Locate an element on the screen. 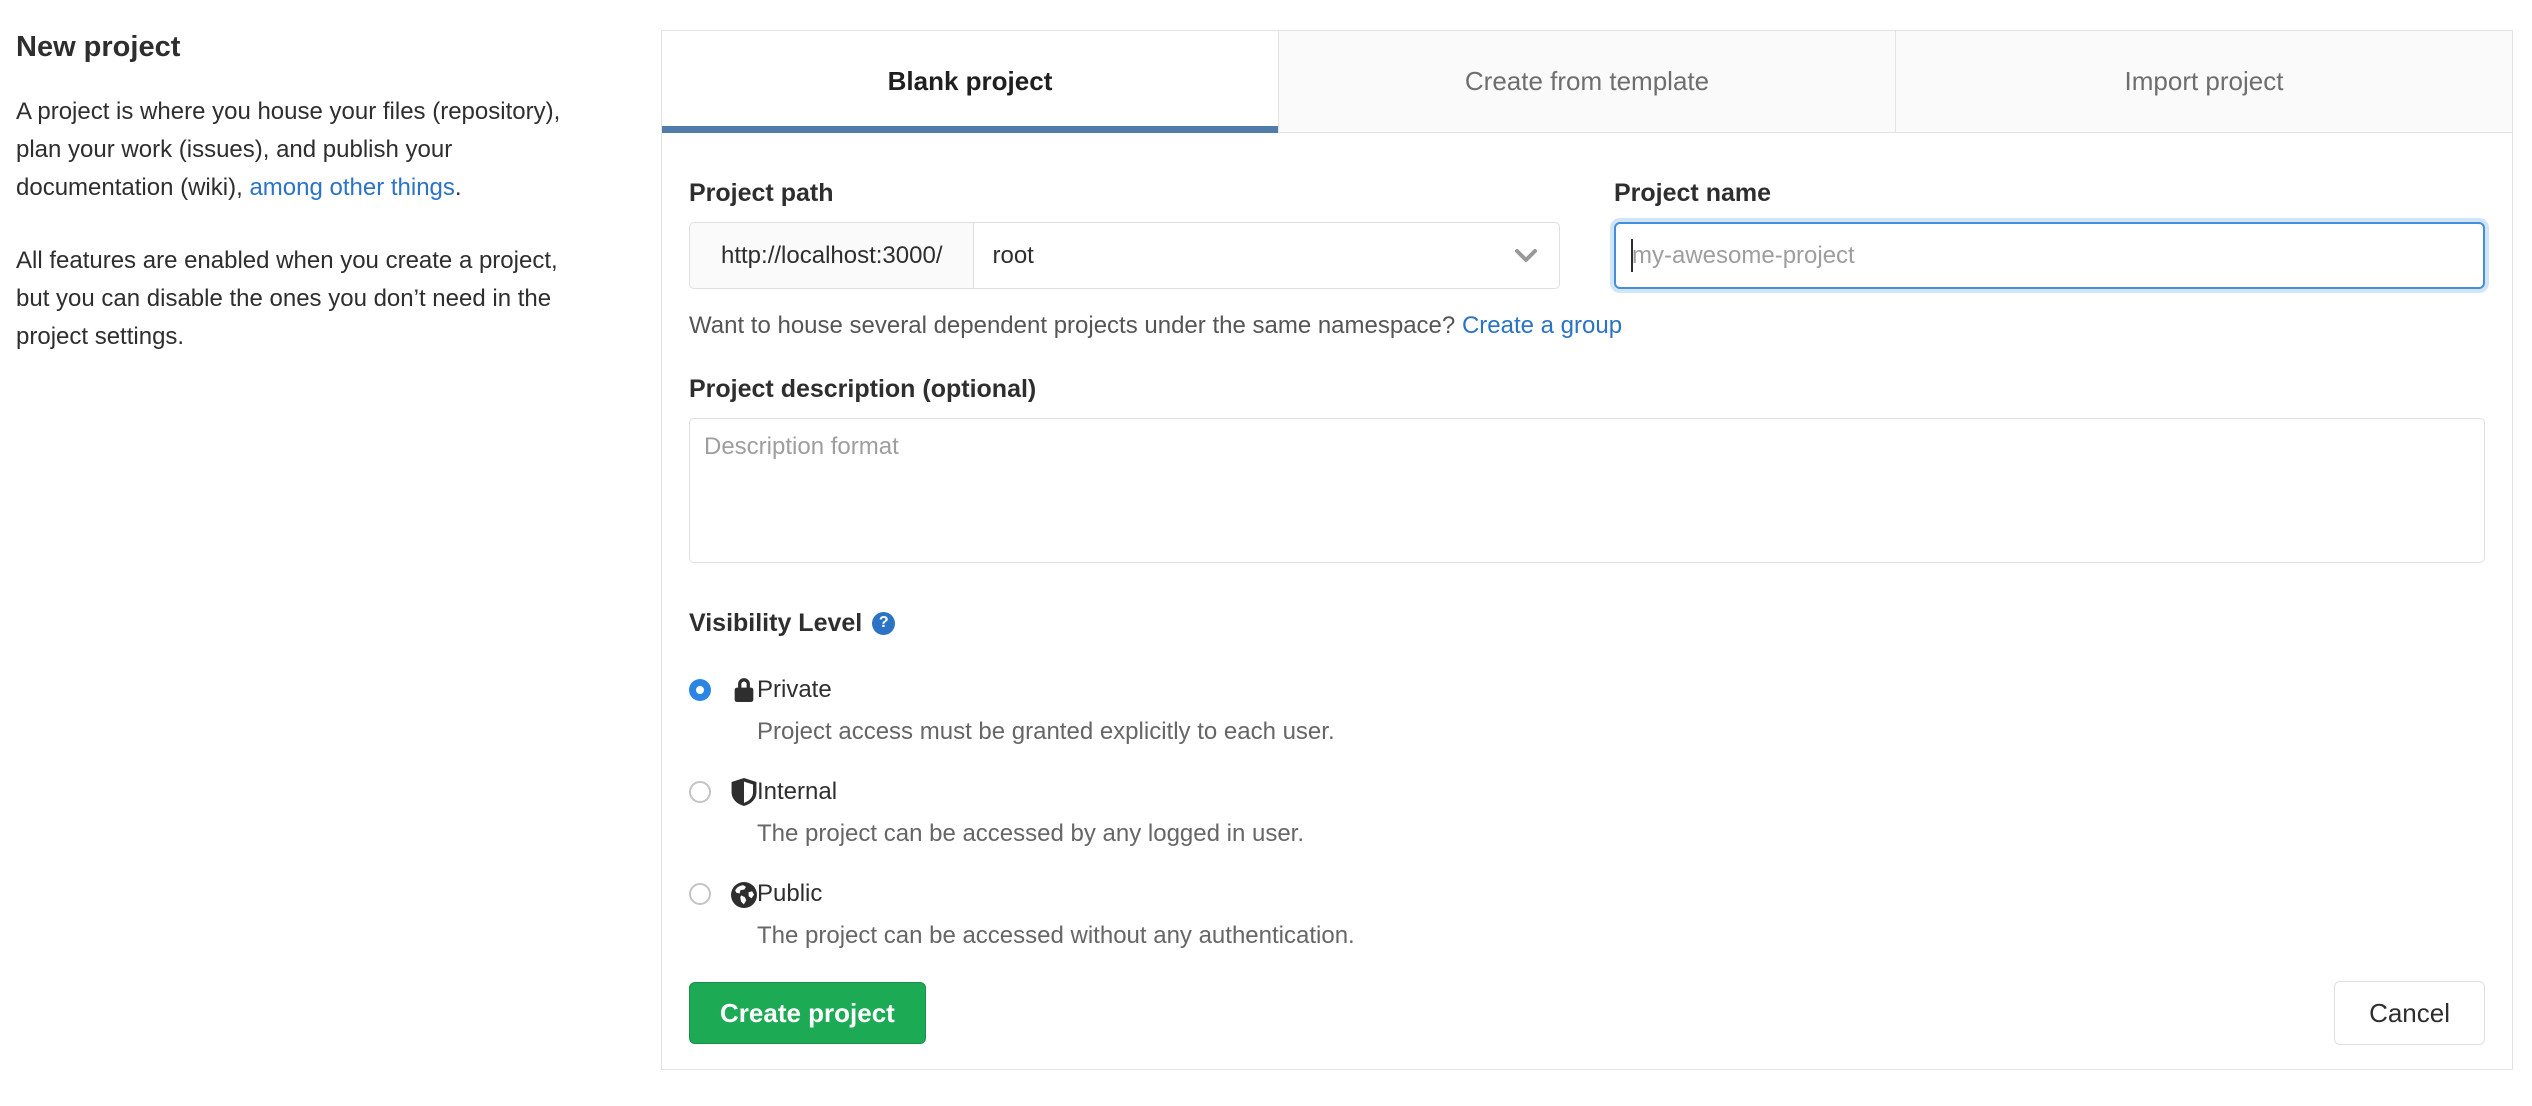 The image size is (2532, 1106). shield-icon is located at coordinates (744, 792).